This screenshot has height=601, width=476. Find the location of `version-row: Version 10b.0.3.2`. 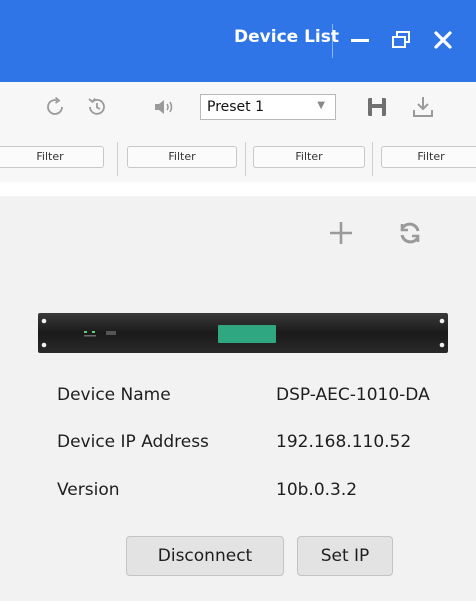

version-row: Version 10b.0.3.2 is located at coordinates (238, 494).